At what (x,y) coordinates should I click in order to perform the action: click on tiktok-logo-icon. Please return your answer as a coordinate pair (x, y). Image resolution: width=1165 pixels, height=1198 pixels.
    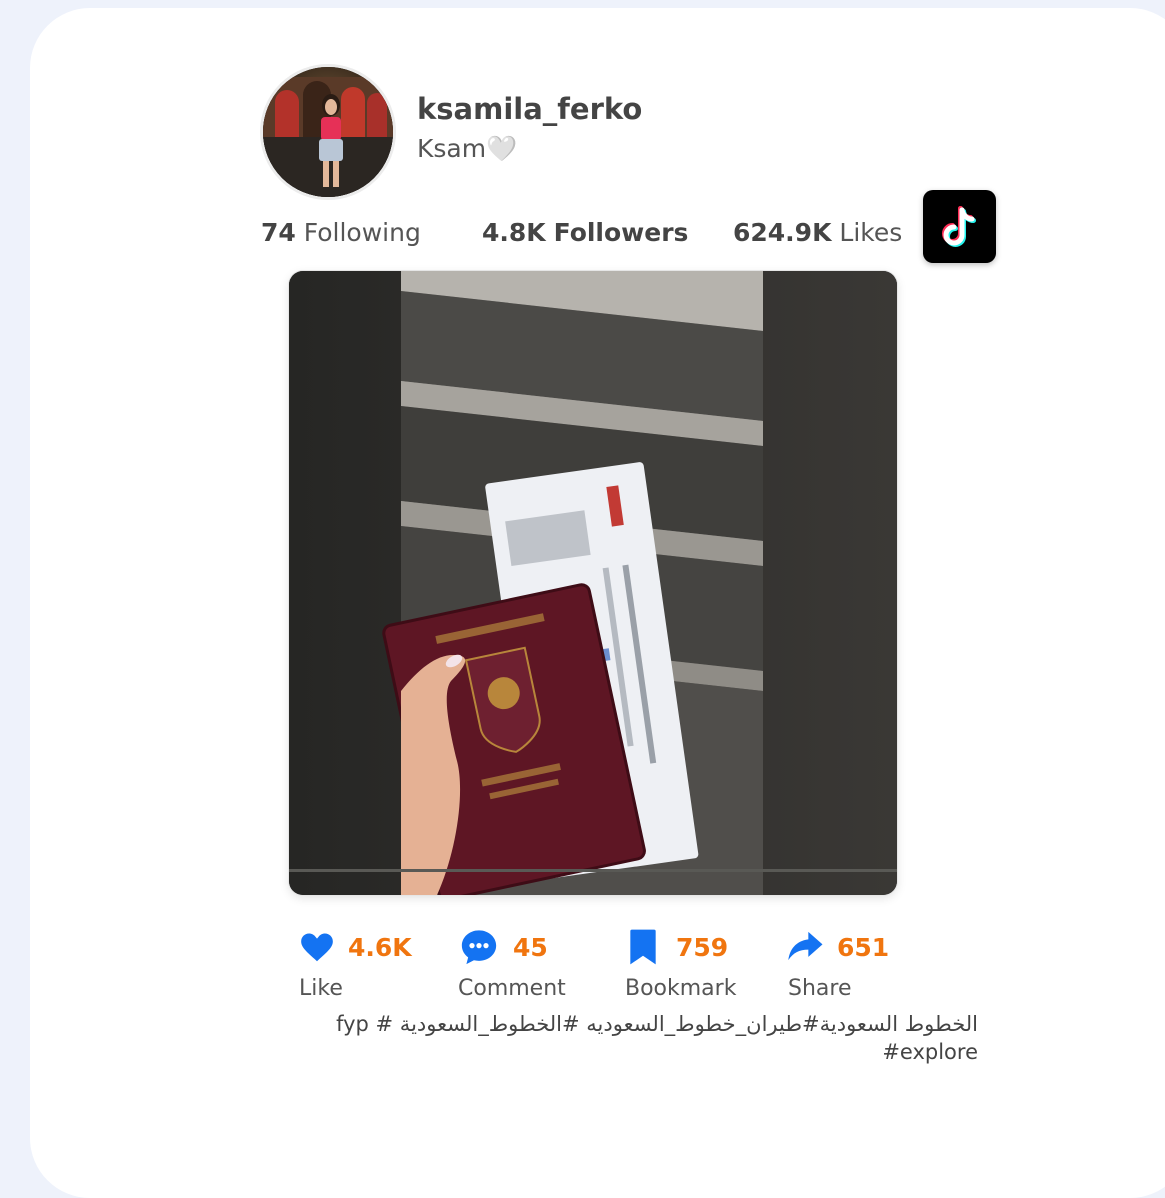
    Looking at the image, I should click on (959, 226).